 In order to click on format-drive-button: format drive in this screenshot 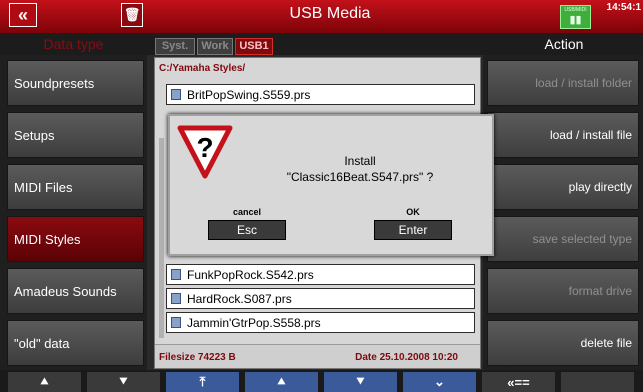, I will do `click(563, 291)`.